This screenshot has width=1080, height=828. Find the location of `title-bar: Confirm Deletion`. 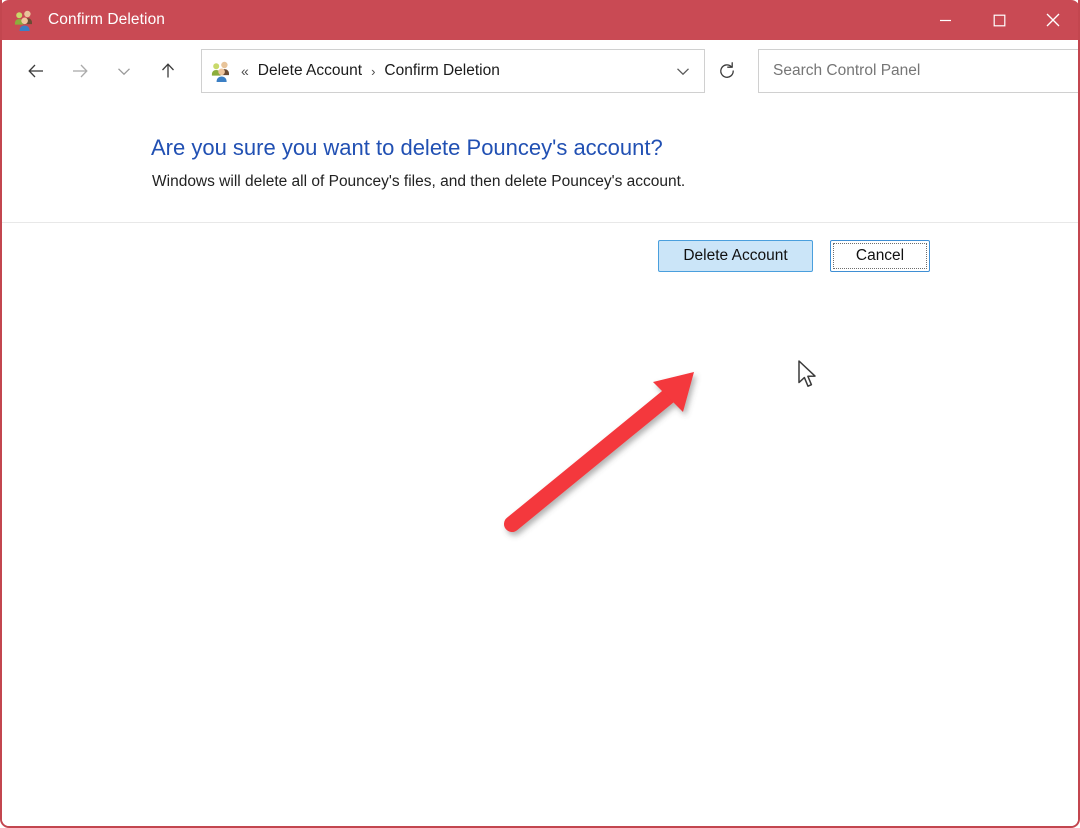

title-bar: Confirm Deletion is located at coordinates (540, 20).